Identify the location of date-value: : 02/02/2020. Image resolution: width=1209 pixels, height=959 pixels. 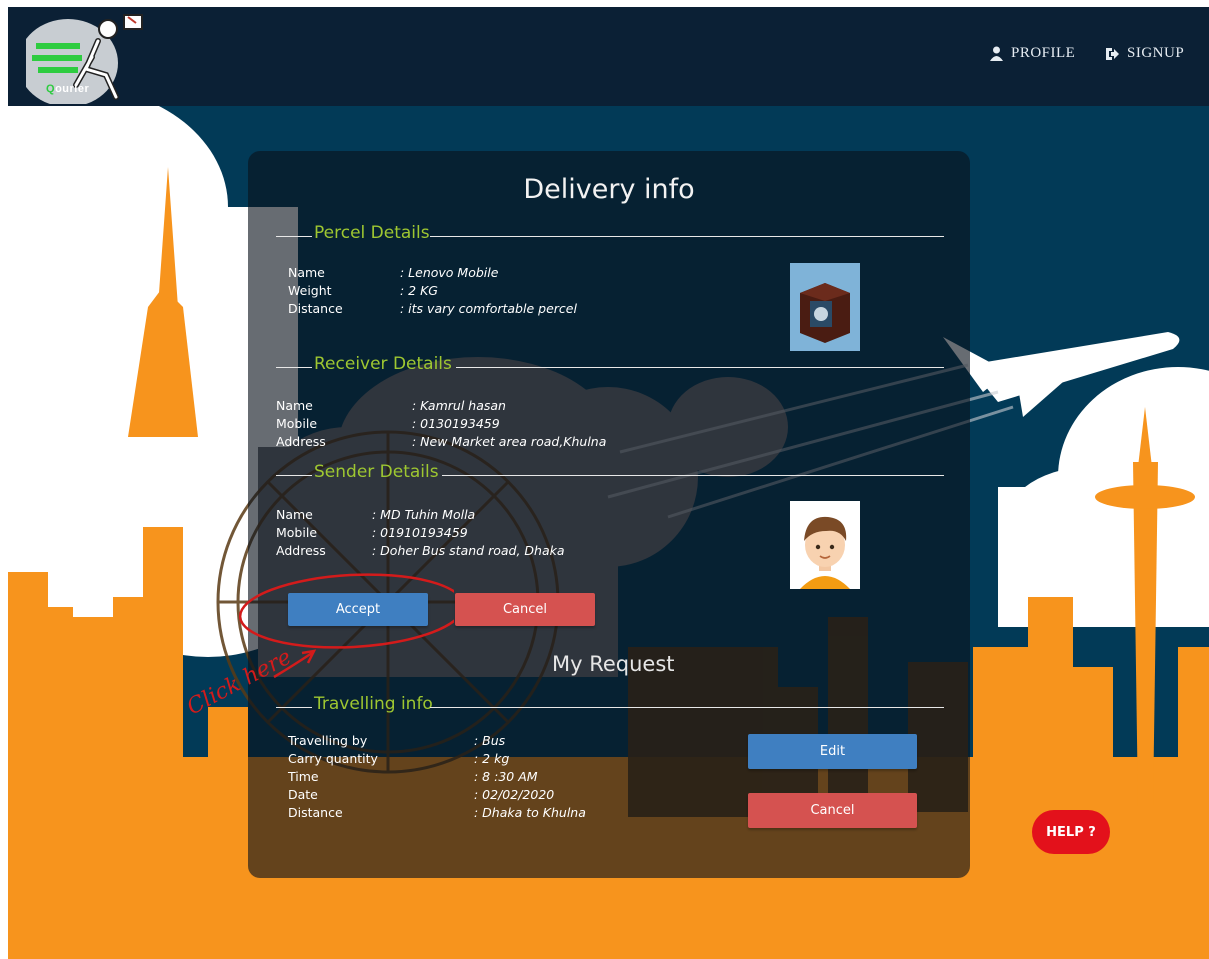
(514, 794).